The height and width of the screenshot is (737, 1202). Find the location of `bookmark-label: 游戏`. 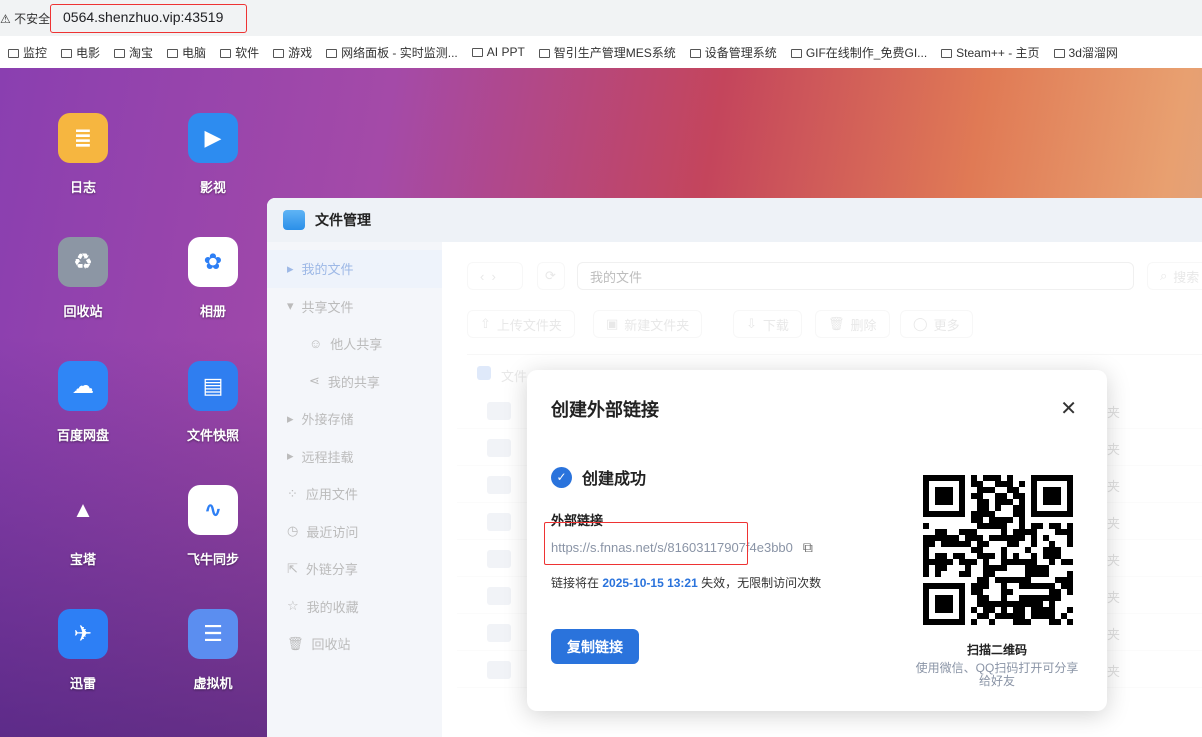

bookmark-label: 游戏 is located at coordinates (300, 52).